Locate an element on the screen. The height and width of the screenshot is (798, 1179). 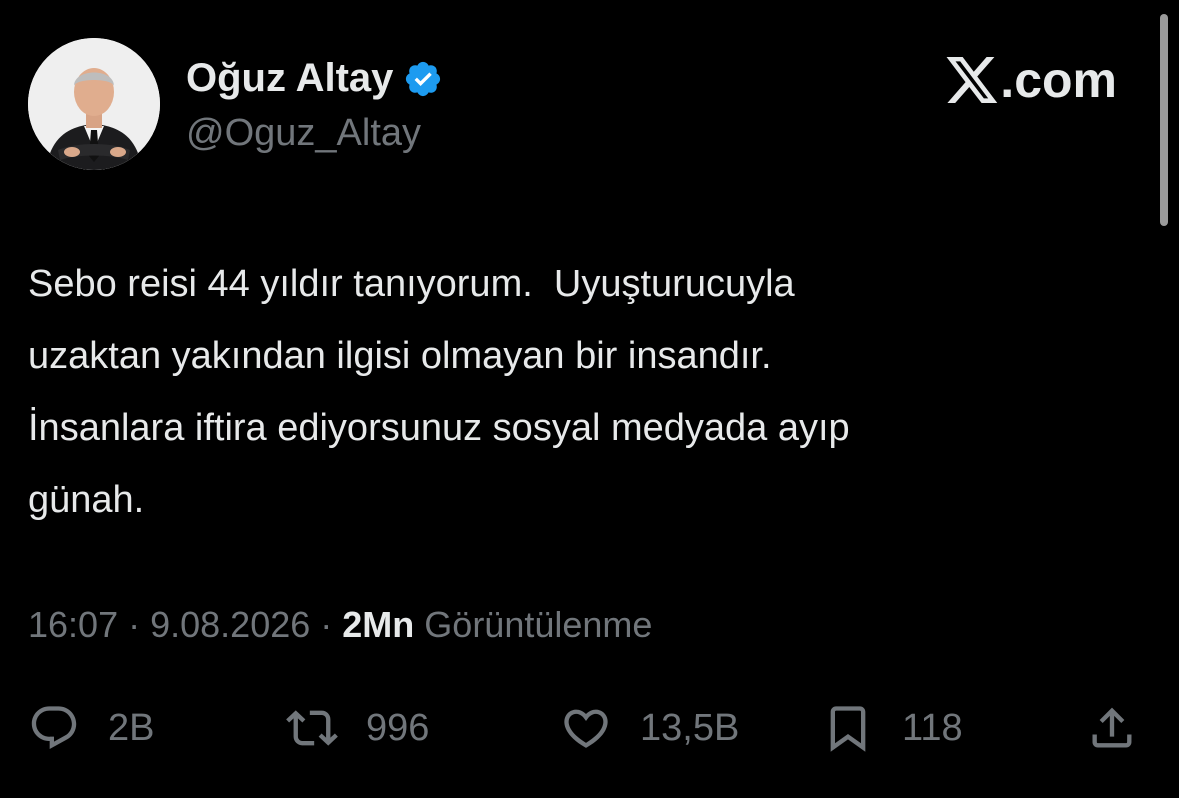
views-count: 2Mn is located at coordinates (378, 624).